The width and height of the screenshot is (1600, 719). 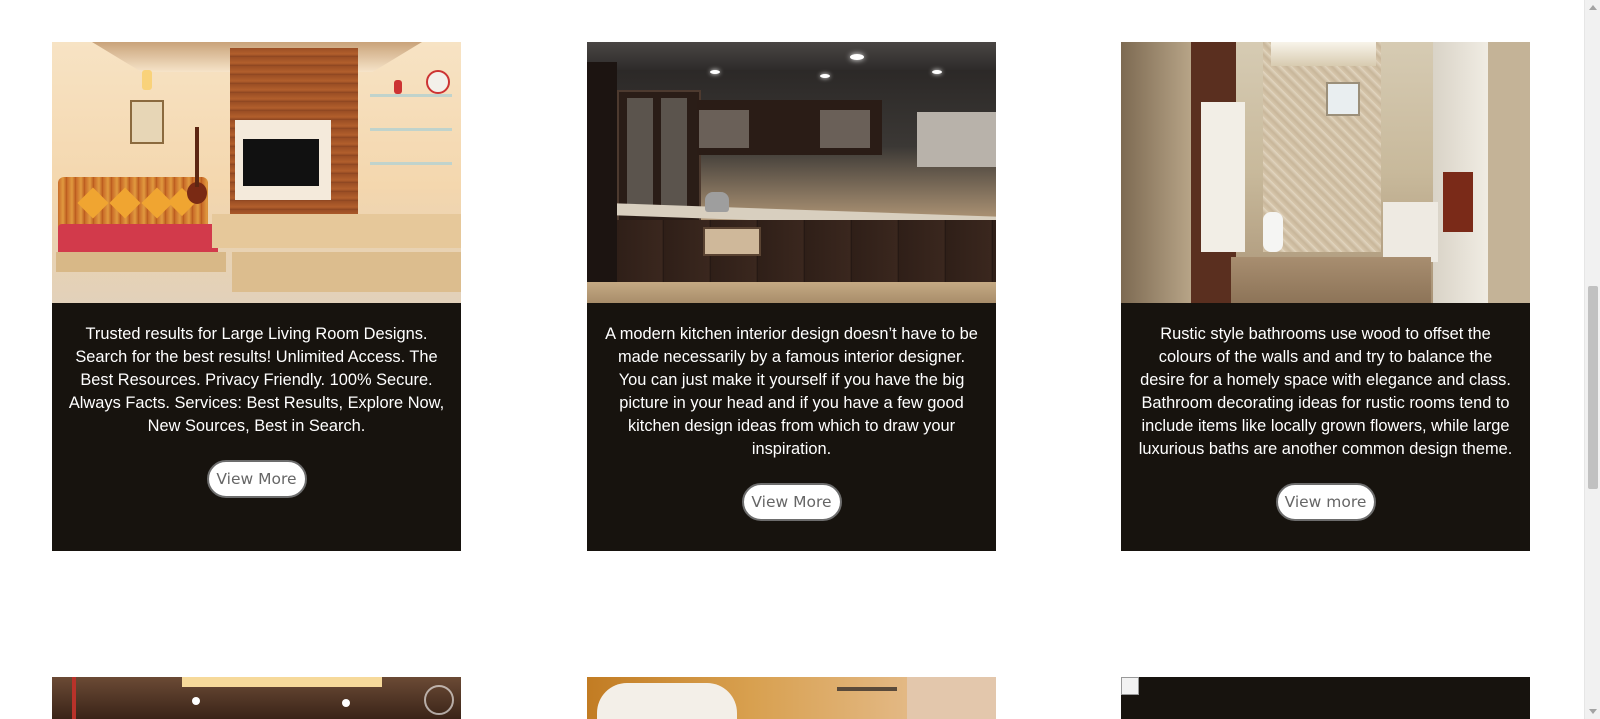 I want to click on bathroom-photo, so click(x=1325, y=172).